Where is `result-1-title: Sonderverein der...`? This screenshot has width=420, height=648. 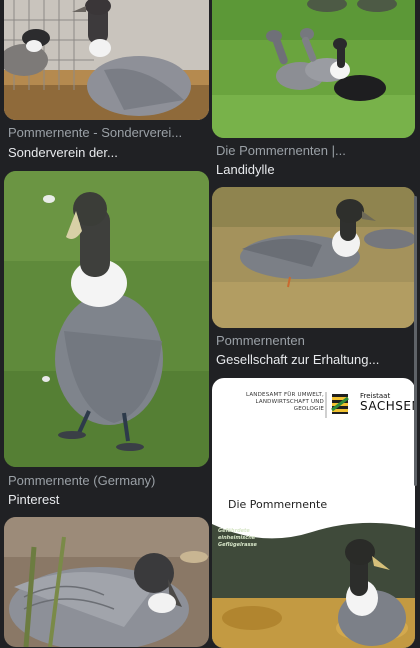 result-1-title: Sonderverein der... is located at coordinates (108, 153).